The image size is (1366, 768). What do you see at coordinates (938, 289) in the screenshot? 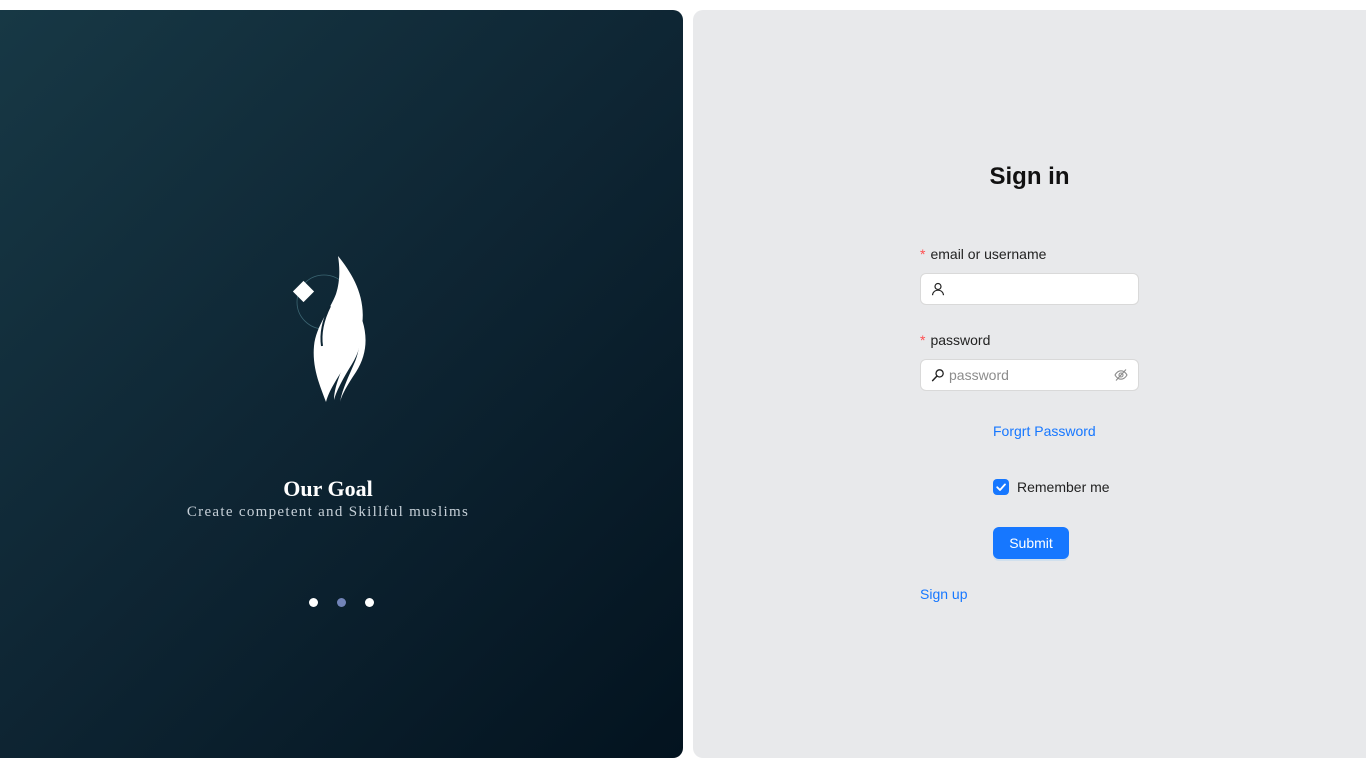
I see `user-icon` at bounding box center [938, 289].